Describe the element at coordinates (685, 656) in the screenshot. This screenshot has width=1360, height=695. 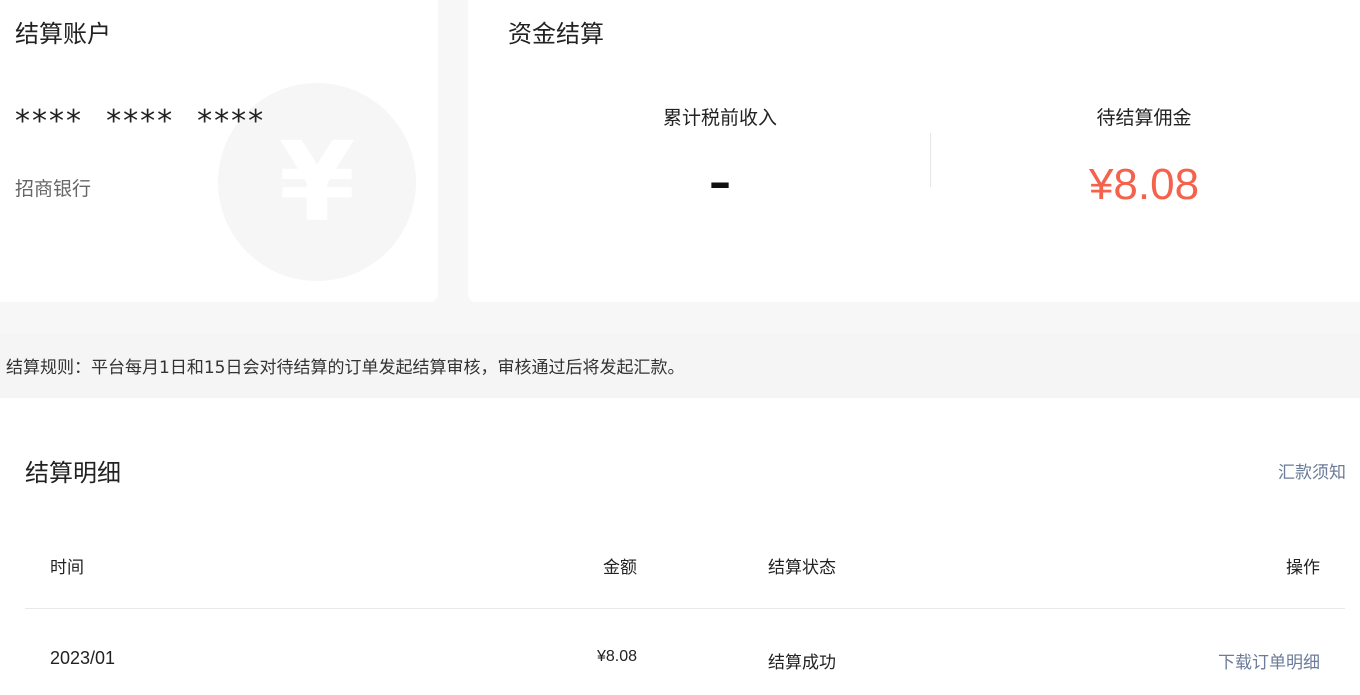
I see `table-row: 2023/01 ¥8.08 结算成功 下载订单明细` at that location.